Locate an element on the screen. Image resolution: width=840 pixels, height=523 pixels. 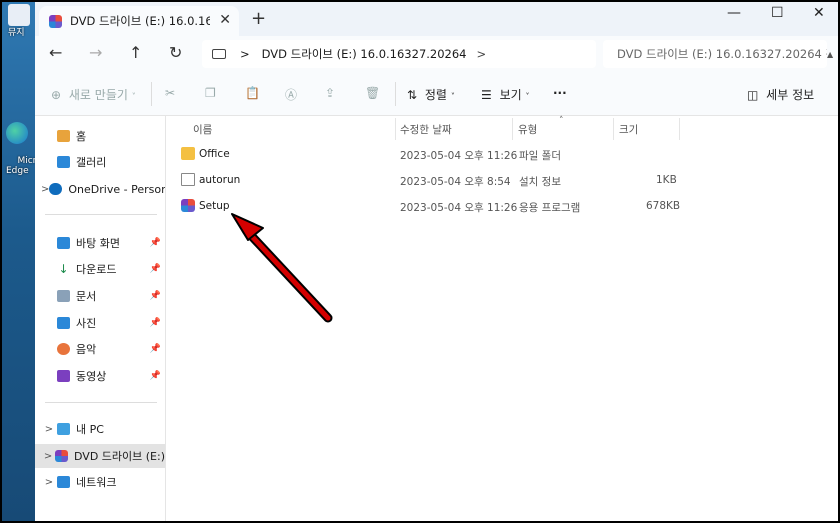
chevron-down-icon: ˅ is located at coordinates (133, 96).